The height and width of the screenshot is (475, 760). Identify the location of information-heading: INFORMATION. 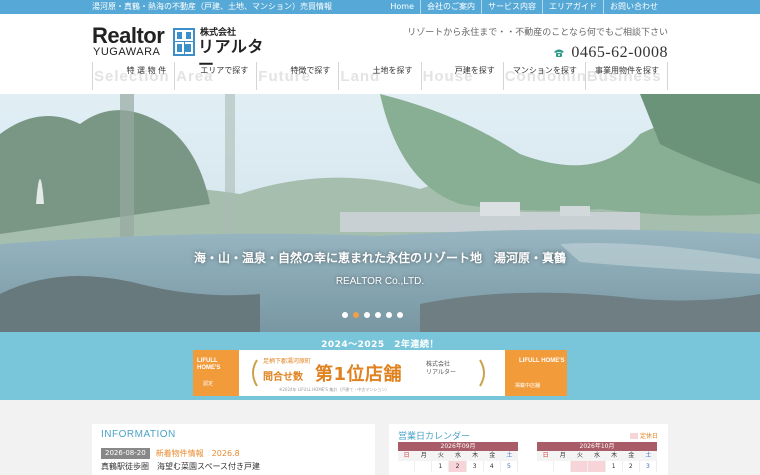
(138, 434).